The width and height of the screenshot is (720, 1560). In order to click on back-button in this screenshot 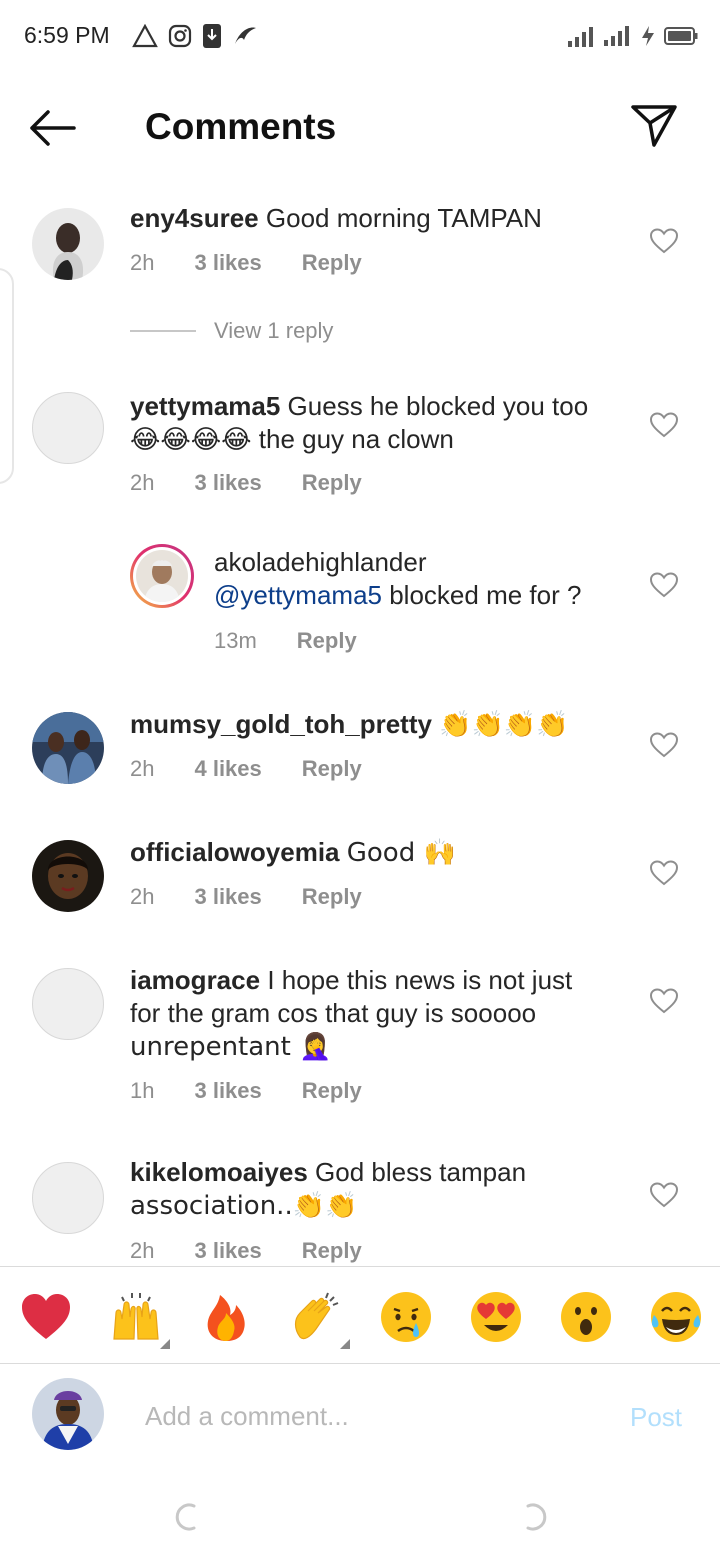, I will do `click(56, 128)`.